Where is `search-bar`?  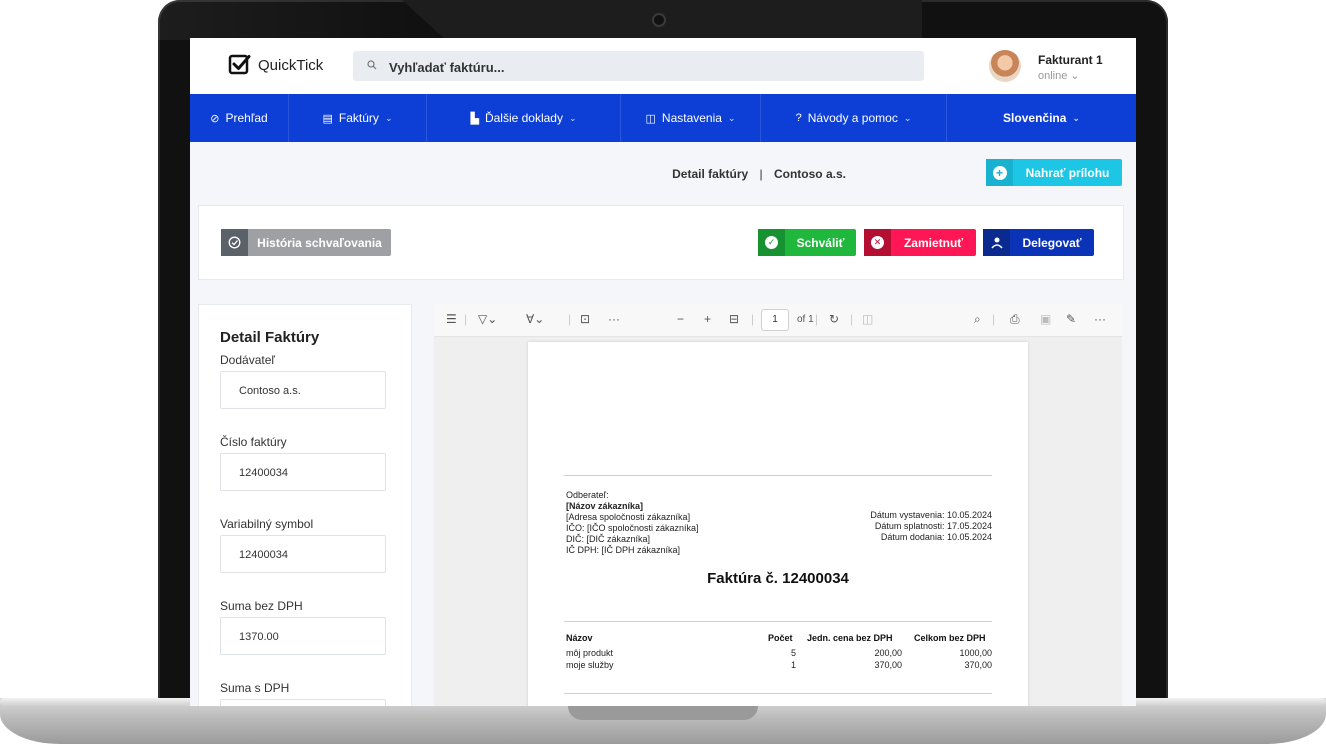 search-bar is located at coordinates (638, 67).